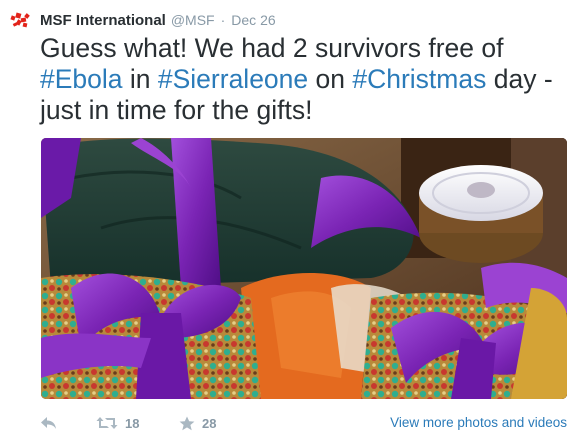 The height and width of the screenshot is (446, 582). I want to click on author-name: MSF International, so click(103, 20).